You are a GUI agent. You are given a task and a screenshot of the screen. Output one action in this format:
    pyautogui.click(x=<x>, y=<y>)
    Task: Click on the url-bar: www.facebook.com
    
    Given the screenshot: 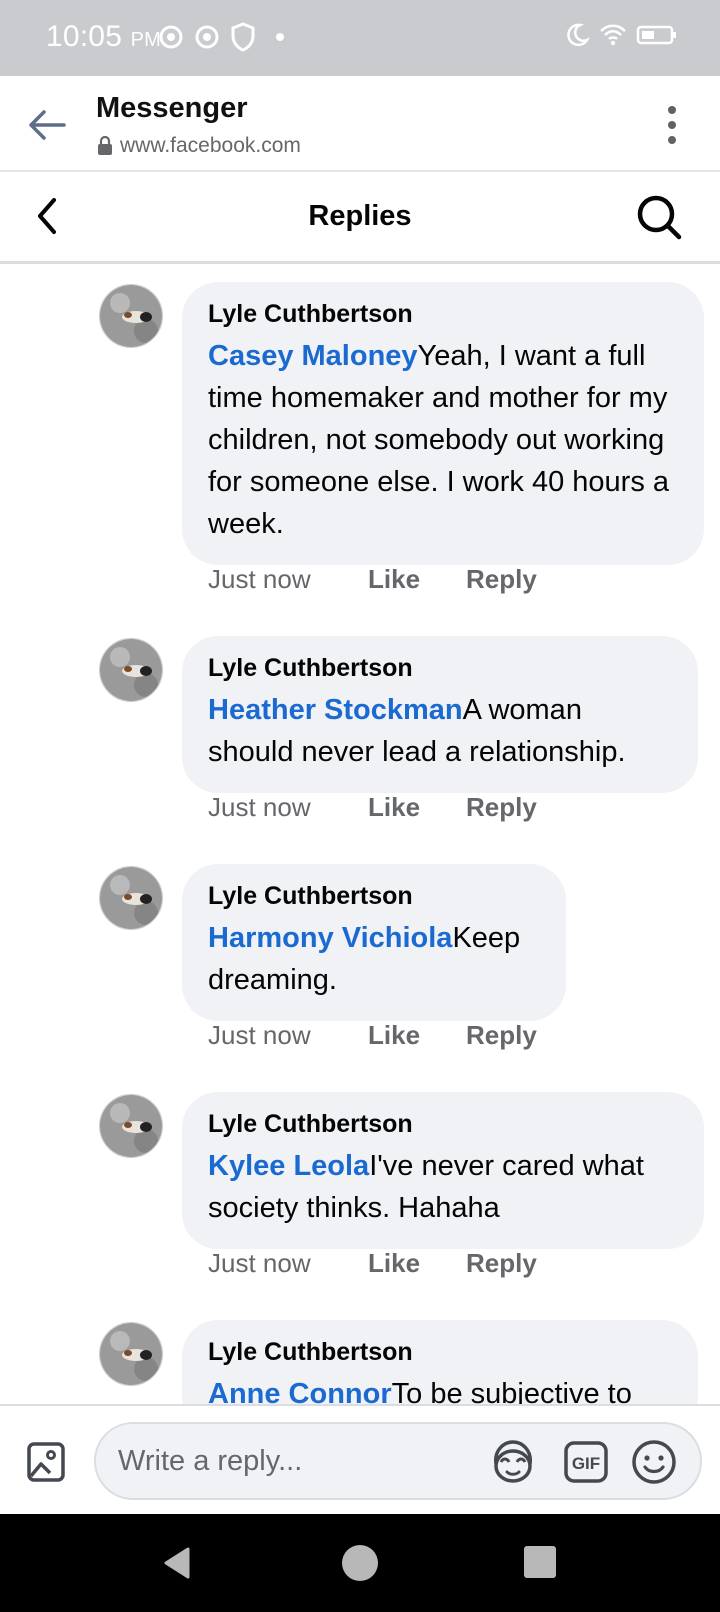 What is the action you would take?
    pyautogui.click(x=198, y=146)
    